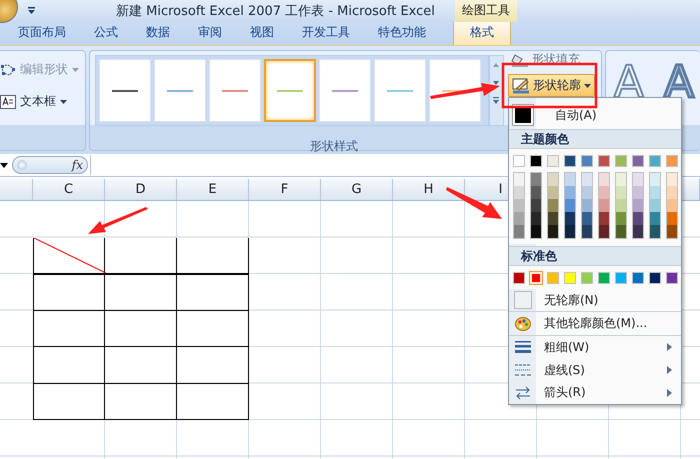 Image resolution: width=700 pixels, height=459 pixels. I want to click on insert-function-button: fx, so click(77, 165).